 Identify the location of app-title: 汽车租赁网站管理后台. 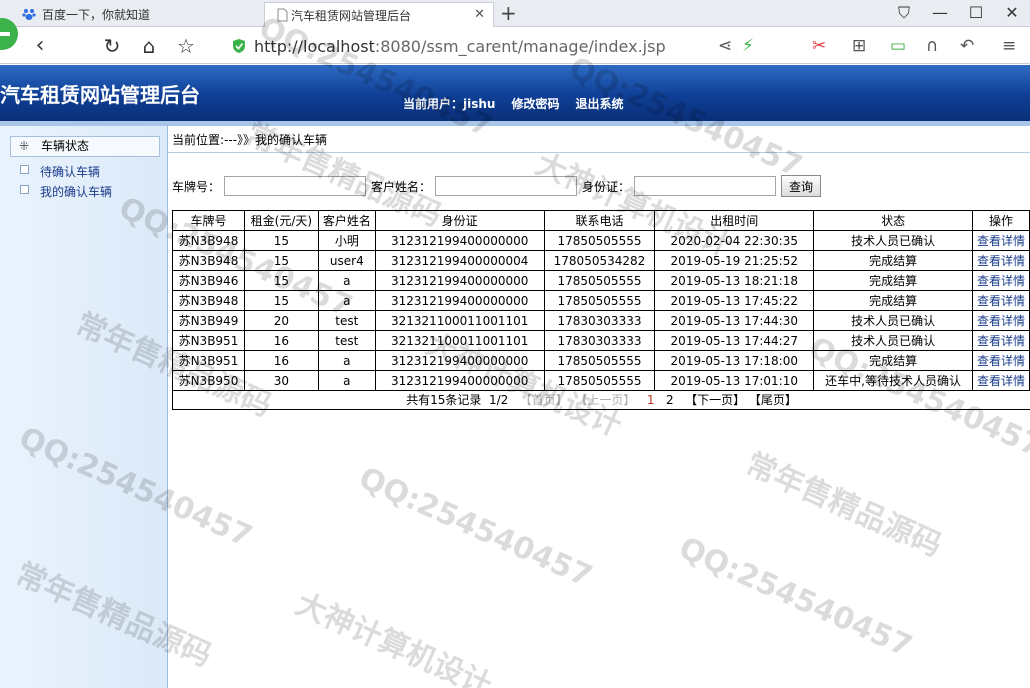
(100, 95).